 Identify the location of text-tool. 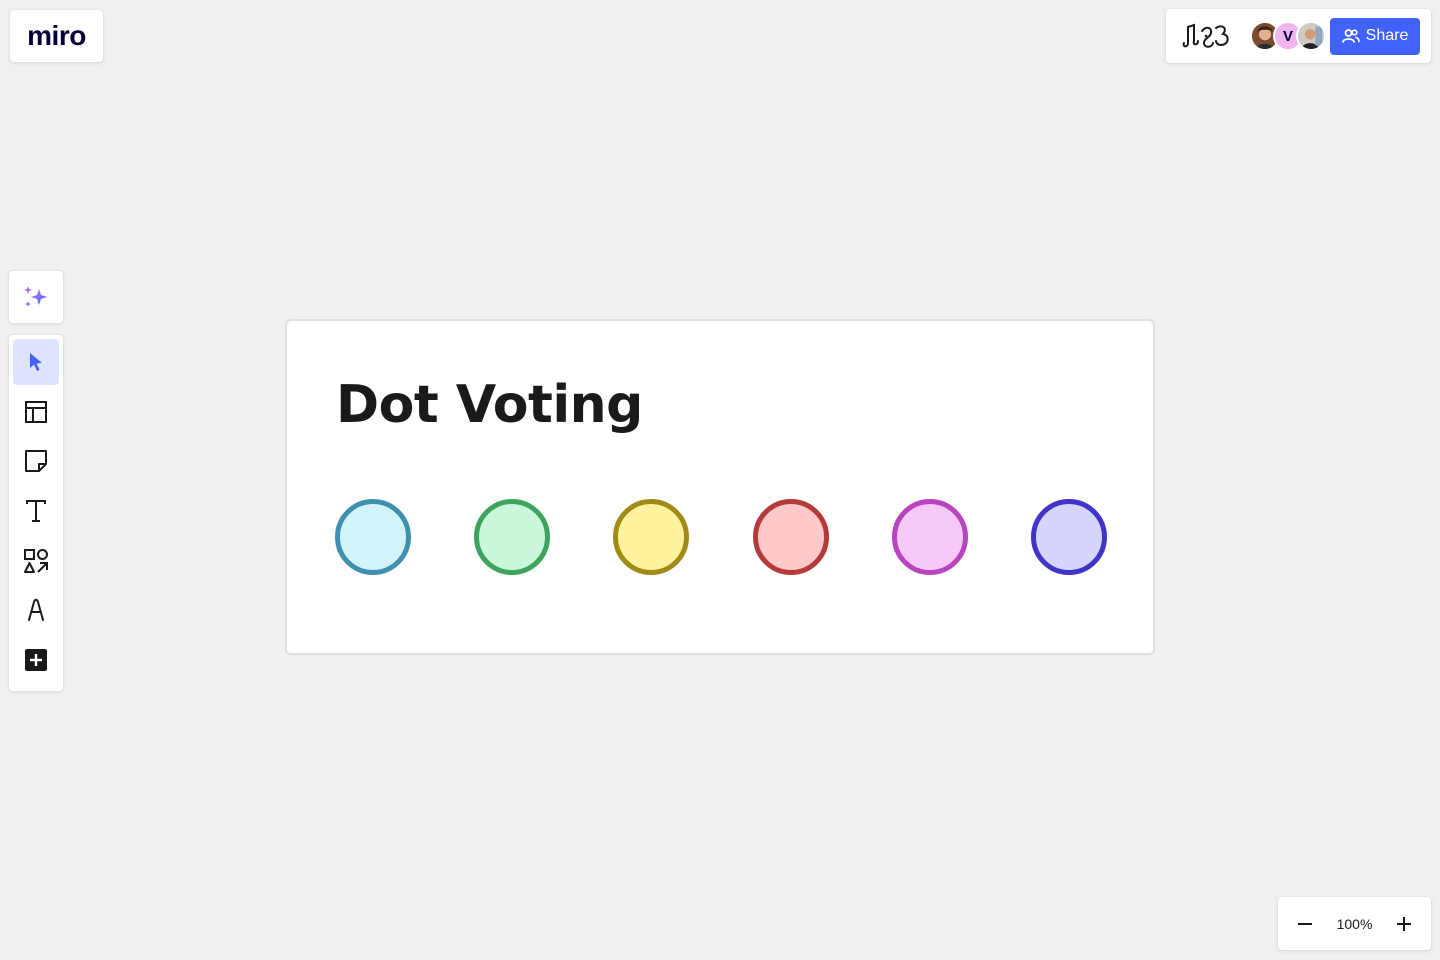
(36, 511).